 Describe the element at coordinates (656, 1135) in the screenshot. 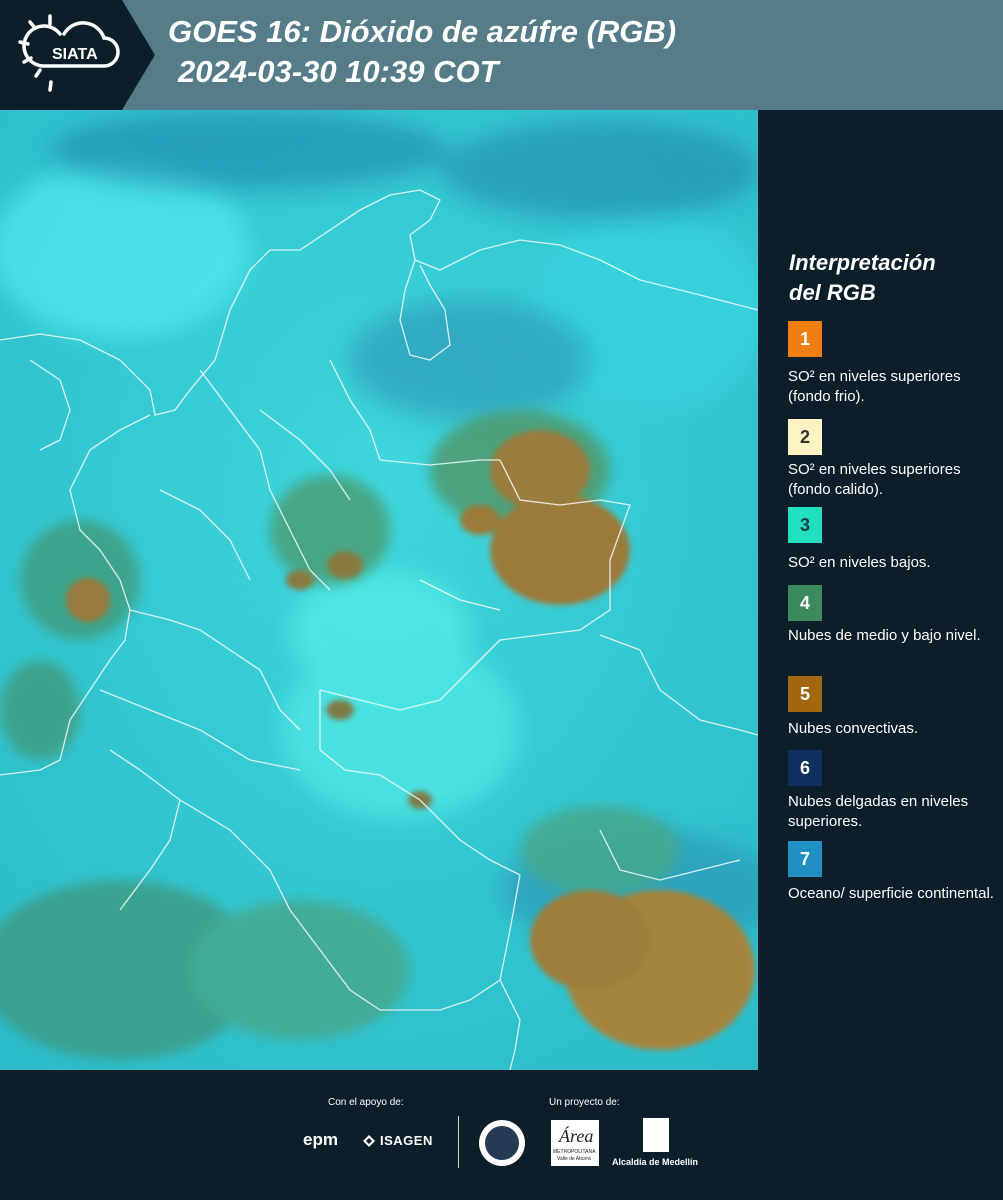

I see `alcaldia-shield-icon` at that location.